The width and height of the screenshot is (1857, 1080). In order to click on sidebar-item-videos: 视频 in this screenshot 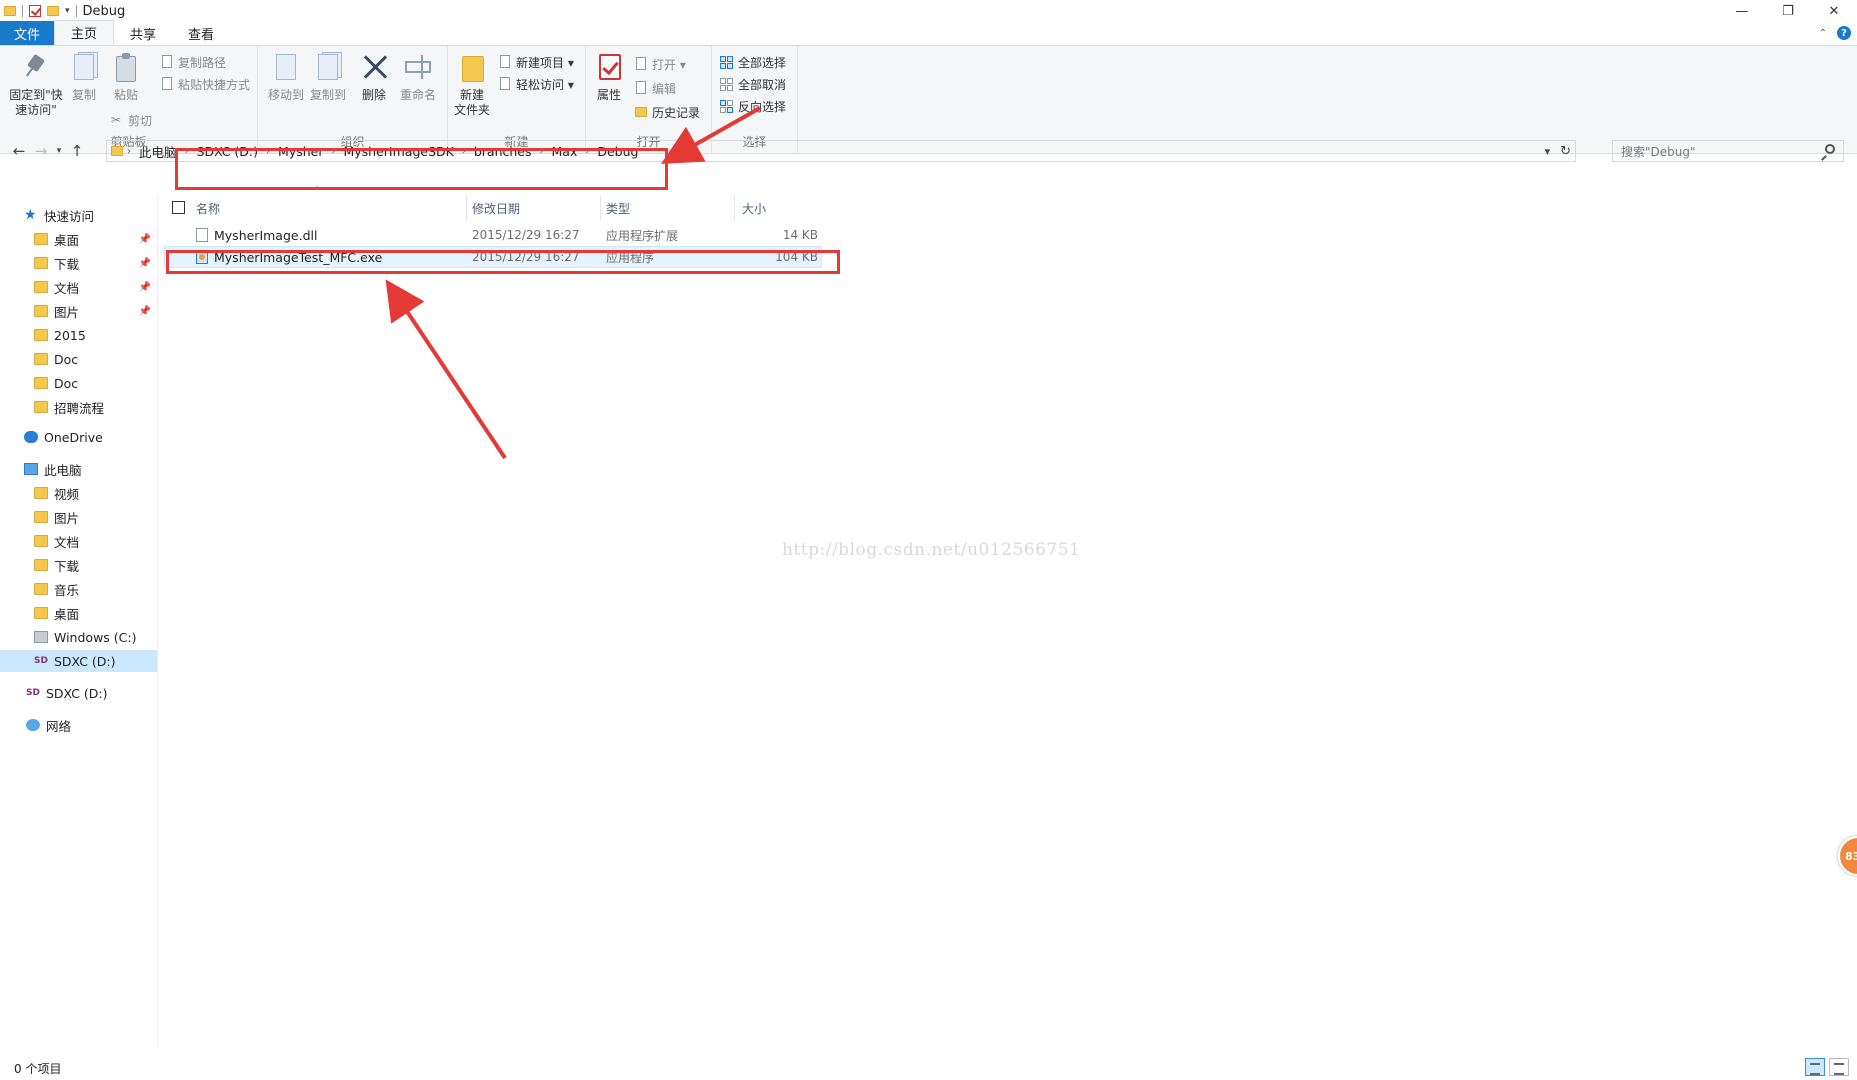, I will do `click(78, 493)`.